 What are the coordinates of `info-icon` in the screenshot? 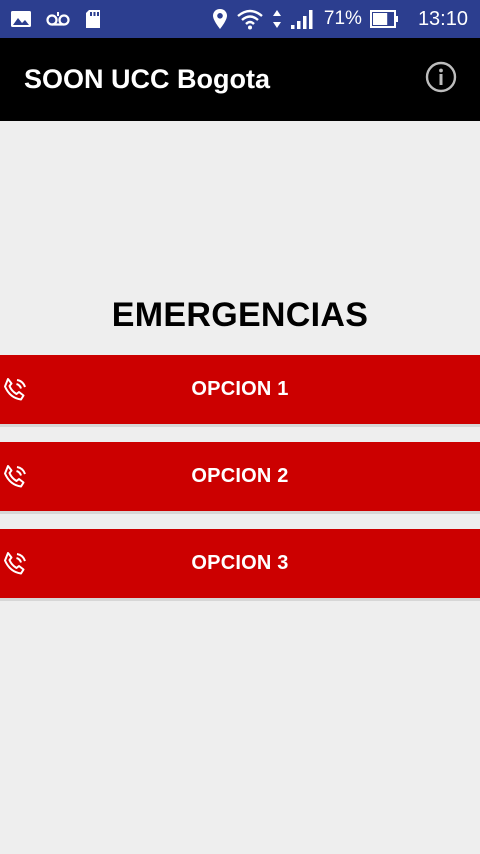 It's located at (441, 79).